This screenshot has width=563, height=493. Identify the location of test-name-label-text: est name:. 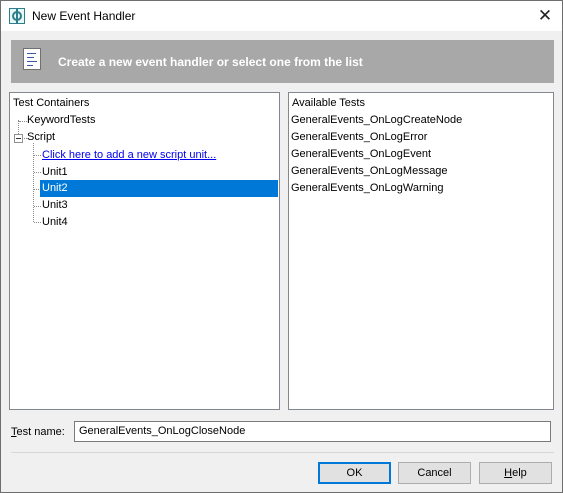
(40, 432).